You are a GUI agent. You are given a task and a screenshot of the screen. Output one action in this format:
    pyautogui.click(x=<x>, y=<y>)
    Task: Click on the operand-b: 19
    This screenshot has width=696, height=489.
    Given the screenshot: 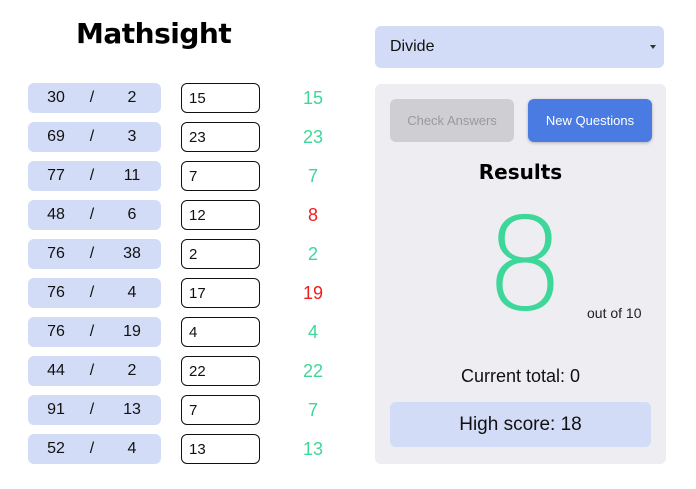 What is the action you would take?
    pyautogui.click(x=132, y=331)
    